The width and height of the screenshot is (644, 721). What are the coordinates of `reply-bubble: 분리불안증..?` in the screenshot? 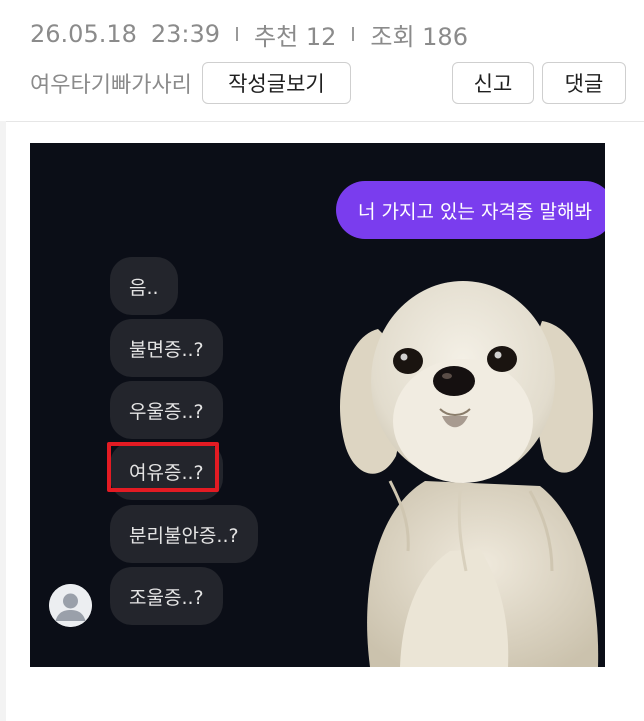 It's located at (184, 534).